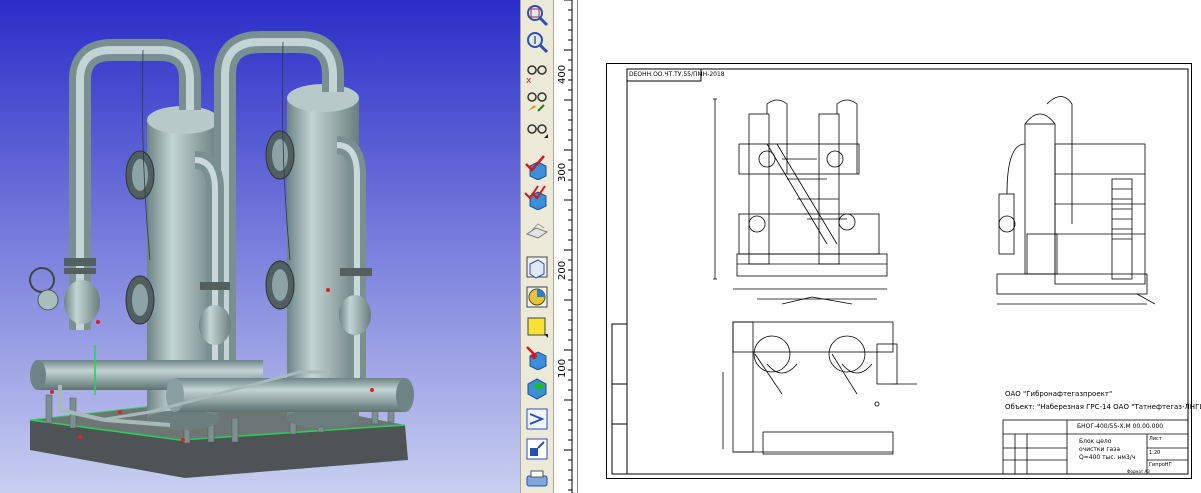  I want to click on red-arrow-cube-icon, so click(537, 357).